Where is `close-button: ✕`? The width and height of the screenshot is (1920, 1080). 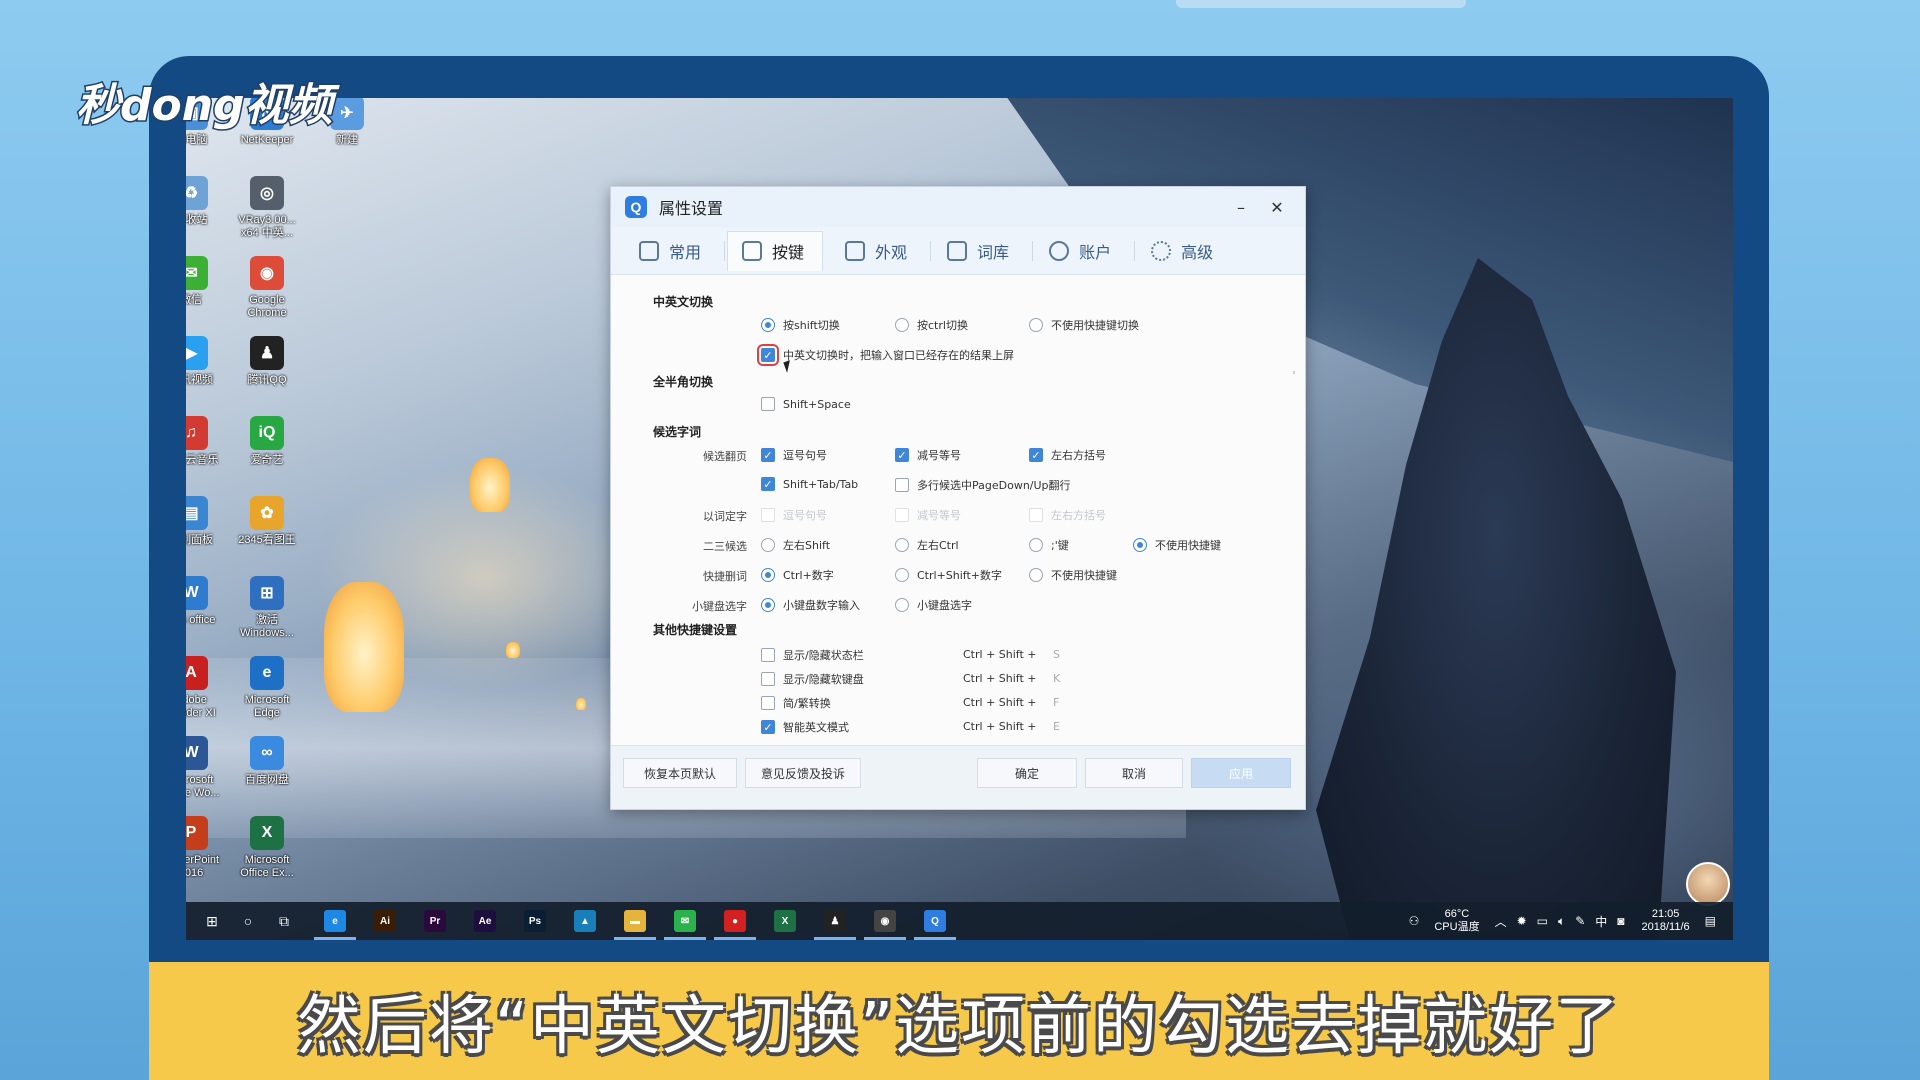 close-button: ✕ is located at coordinates (1277, 207).